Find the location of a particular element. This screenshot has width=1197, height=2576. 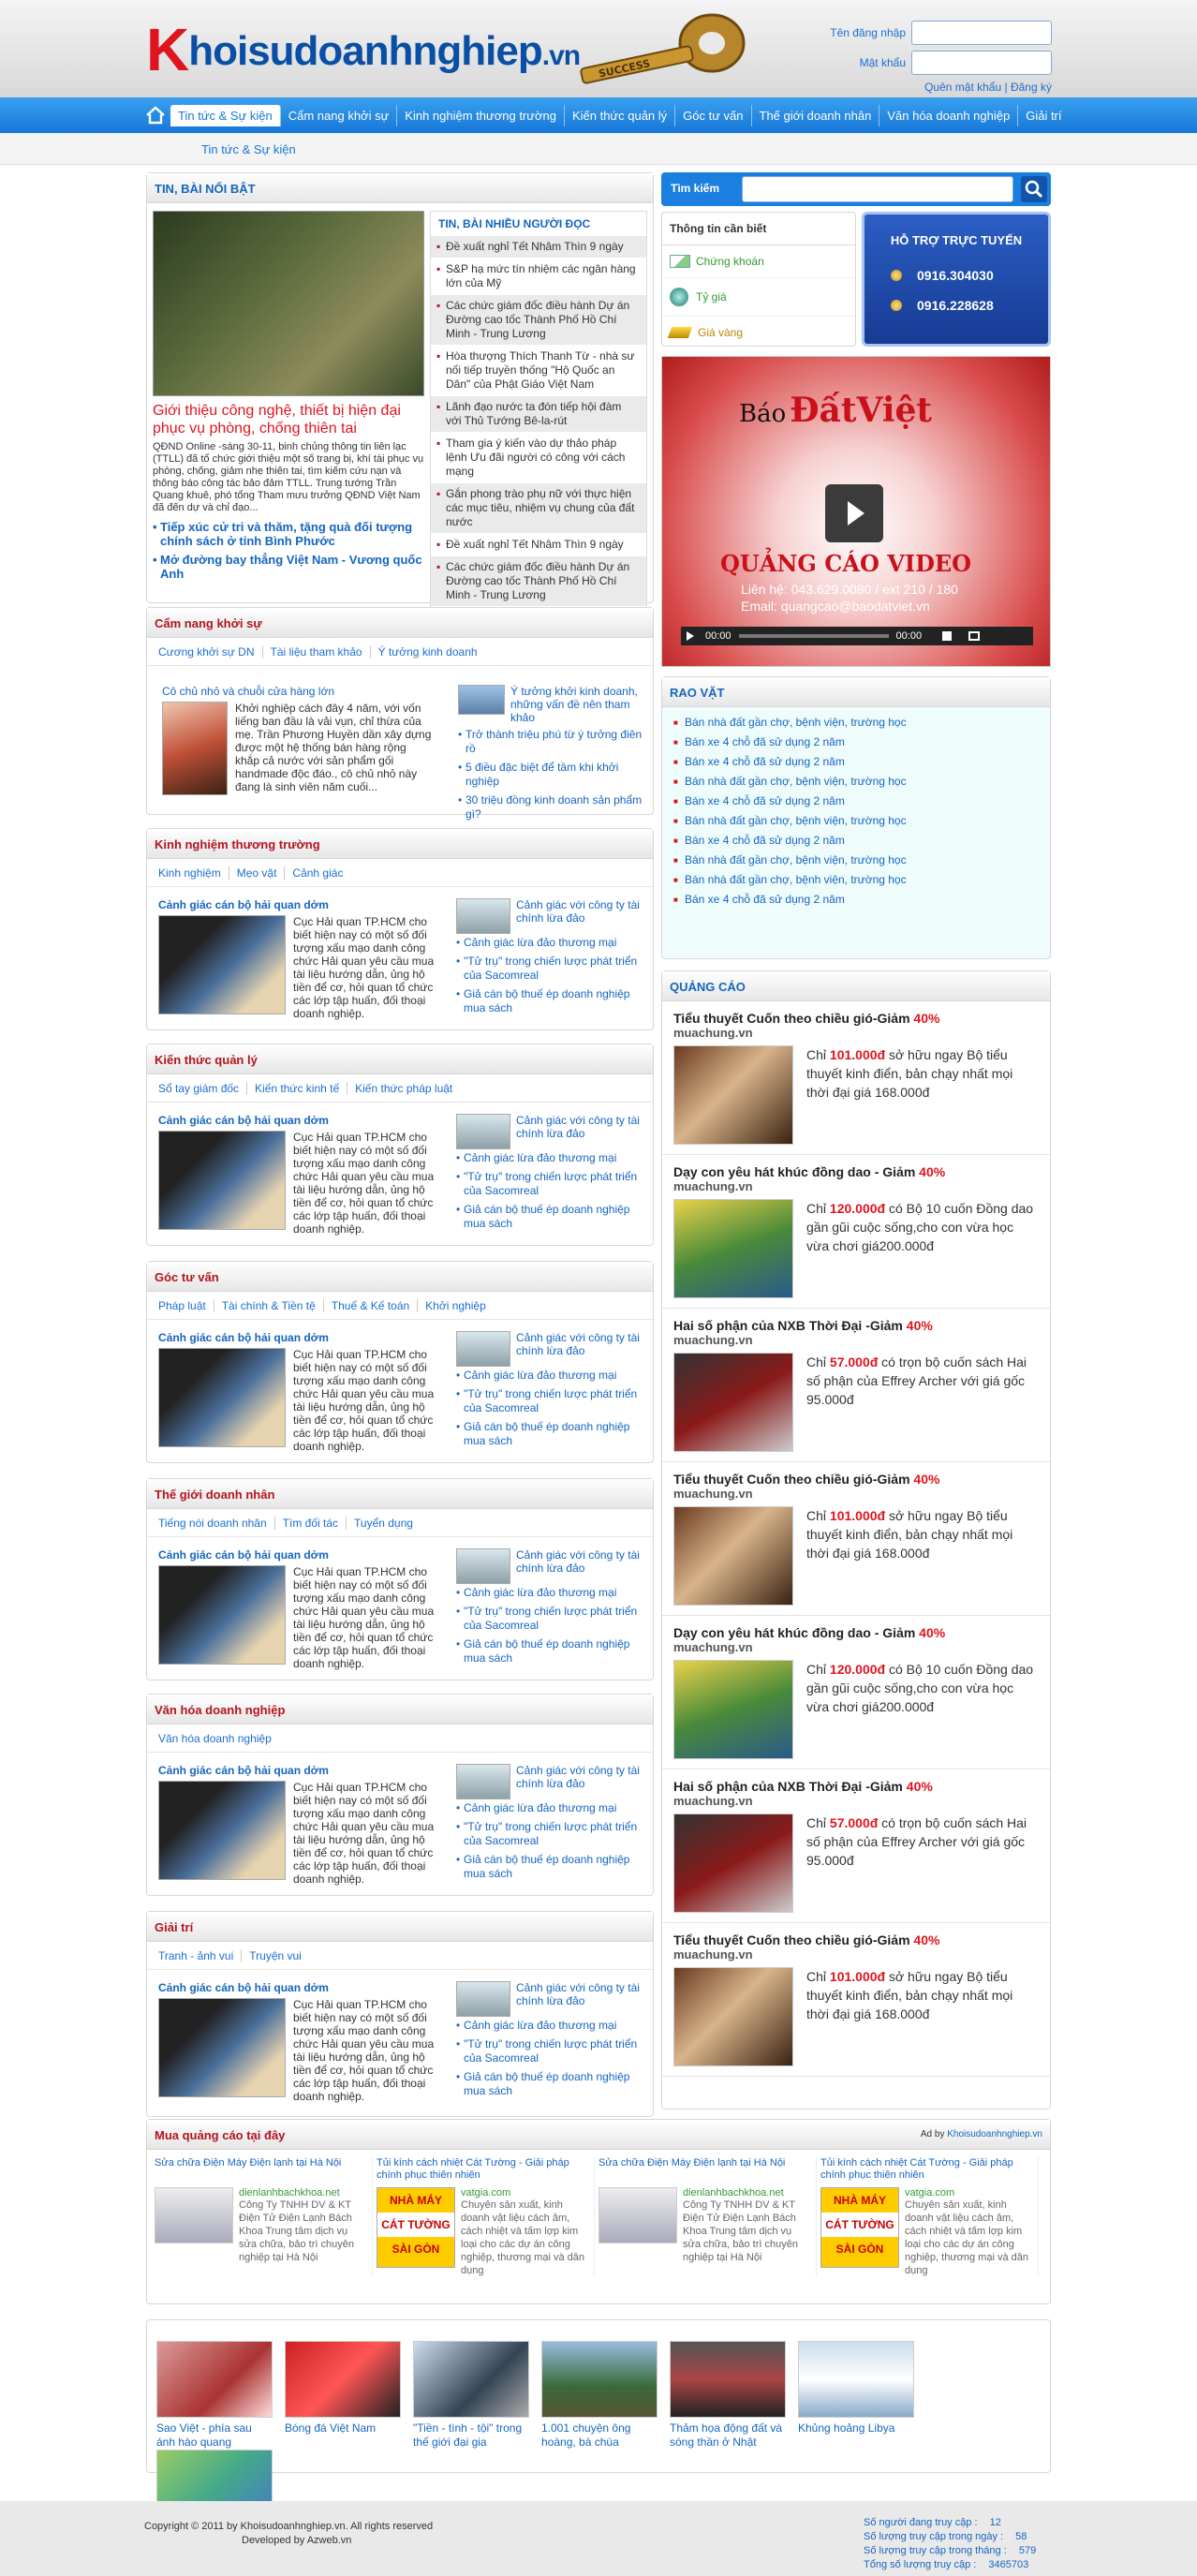

buy-ad-title: Sửa chữa Điện Máy Điện lạnh tại Hà Nội is located at coordinates (703, 2170).